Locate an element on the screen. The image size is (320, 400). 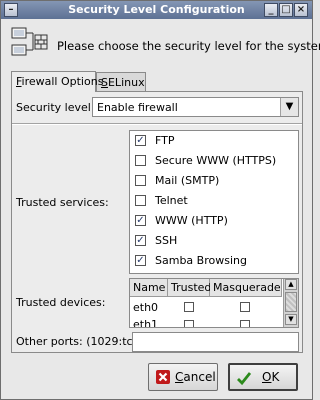
service-item-ftp: ✓ FTP is located at coordinates (214, 141).